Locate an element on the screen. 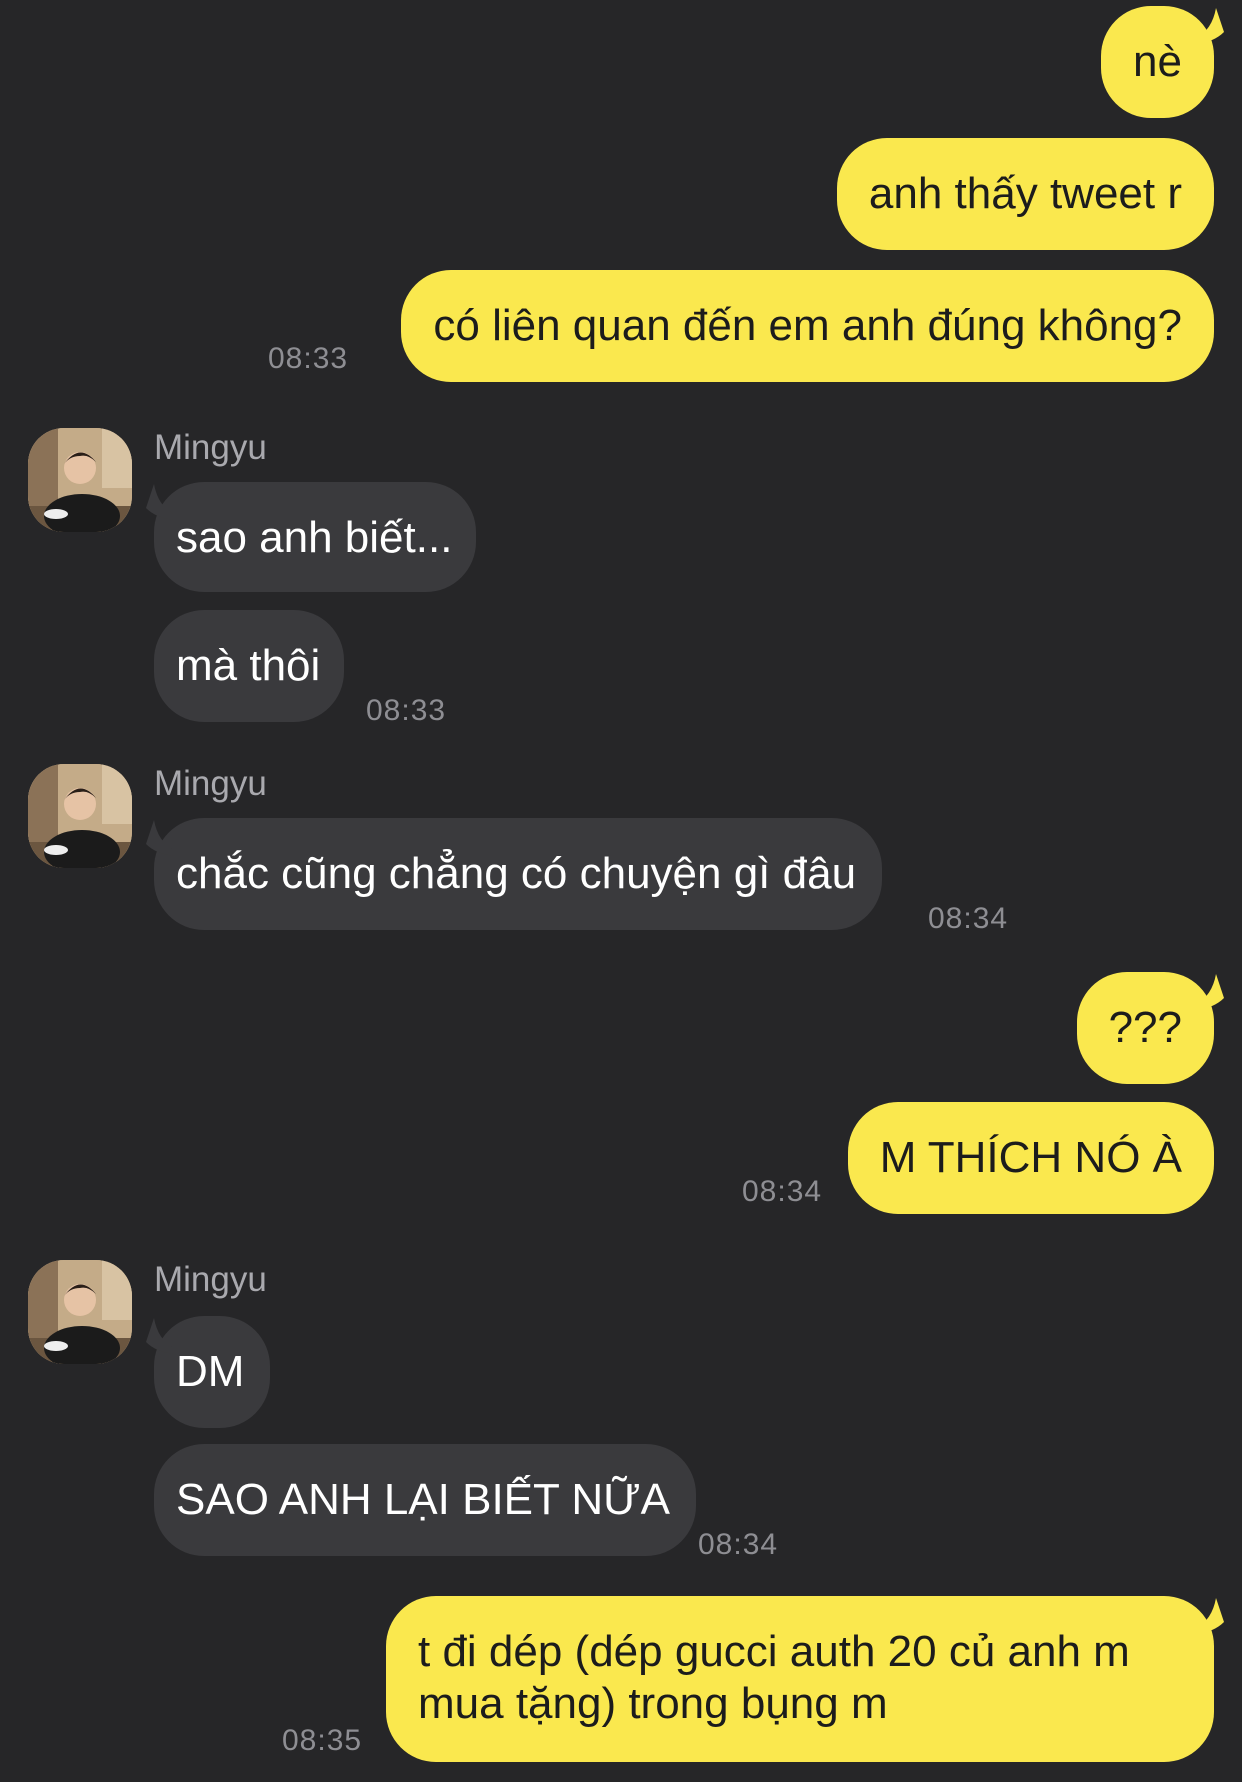 The width and height of the screenshot is (1242, 1782). outgoing-message: M THÍCH NÓ À is located at coordinates (1030, 1158).